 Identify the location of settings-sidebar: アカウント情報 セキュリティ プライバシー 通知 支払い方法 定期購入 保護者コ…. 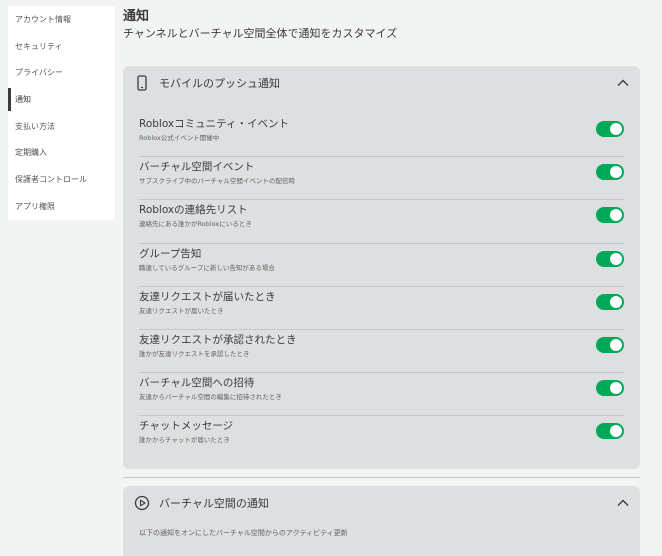
(61, 113).